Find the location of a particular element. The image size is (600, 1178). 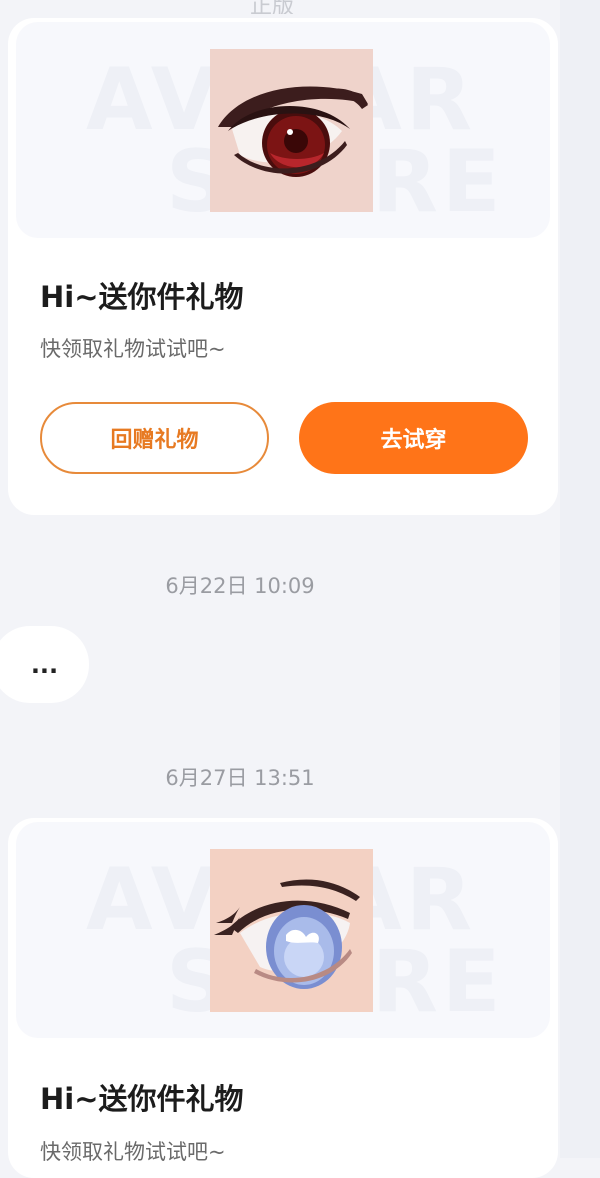

try-on-button: 去试穿 is located at coordinates (413, 438).